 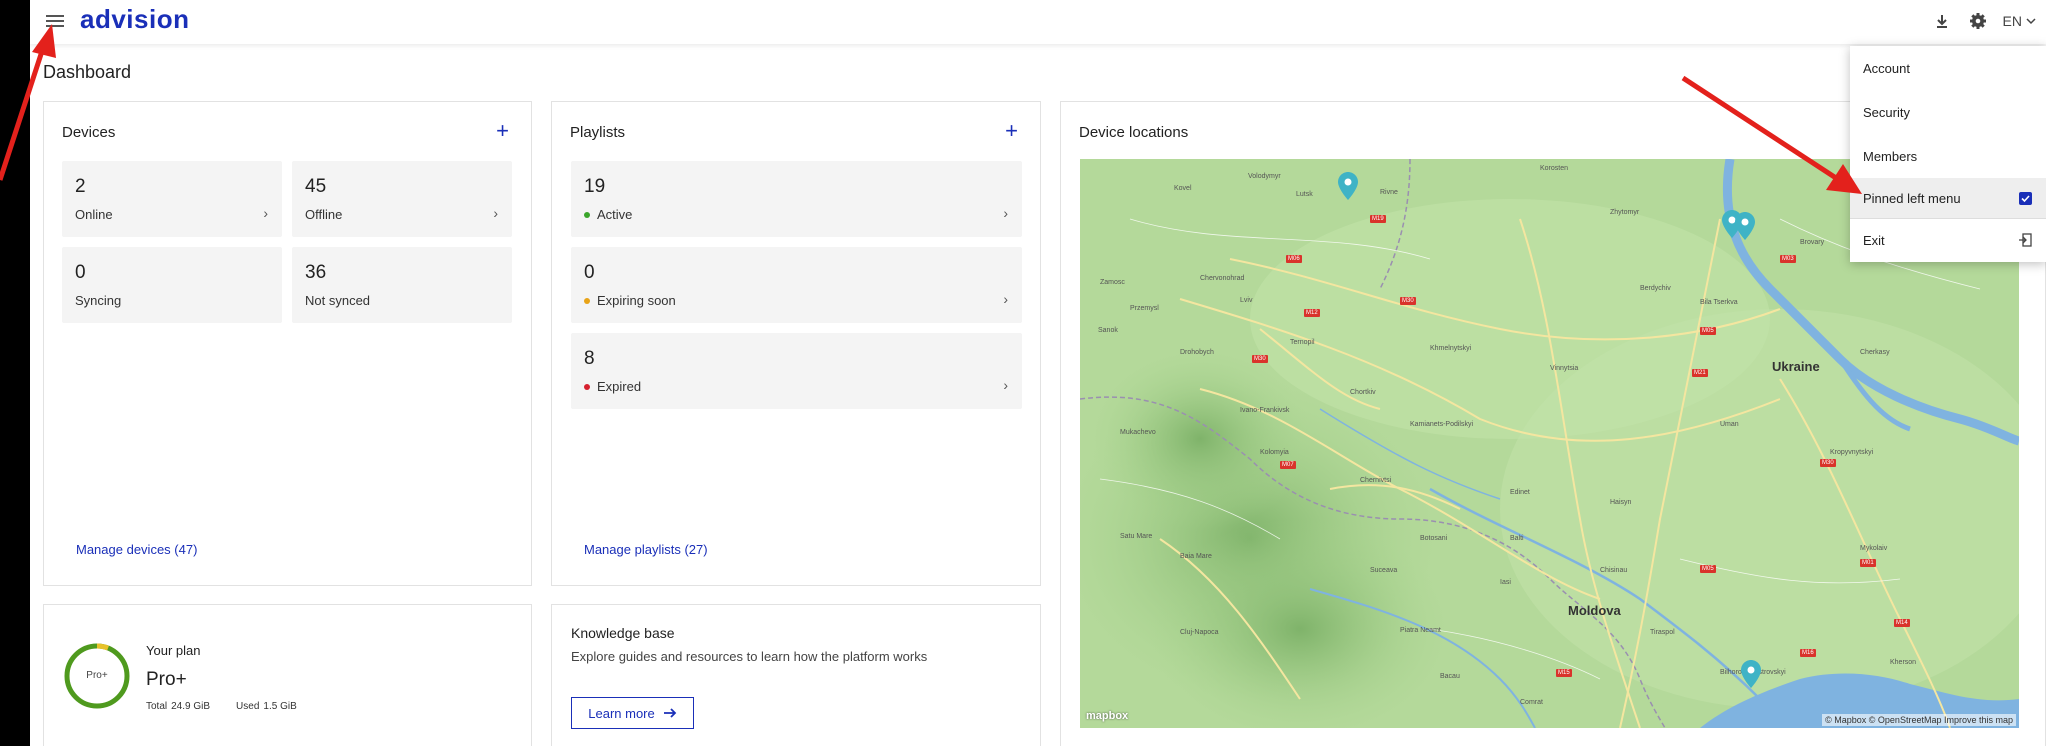 I want to click on plan-name: Pro+, so click(x=166, y=679).